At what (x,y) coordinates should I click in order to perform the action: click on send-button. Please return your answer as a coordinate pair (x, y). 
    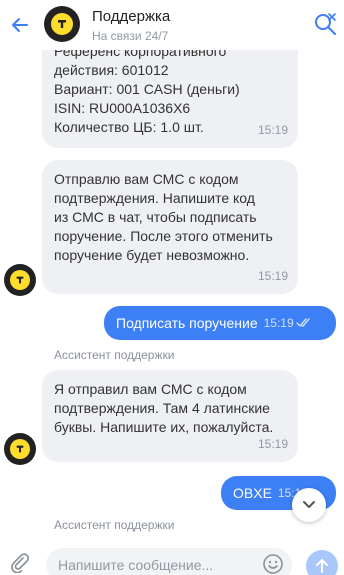
    Looking at the image, I should click on (322, 562).